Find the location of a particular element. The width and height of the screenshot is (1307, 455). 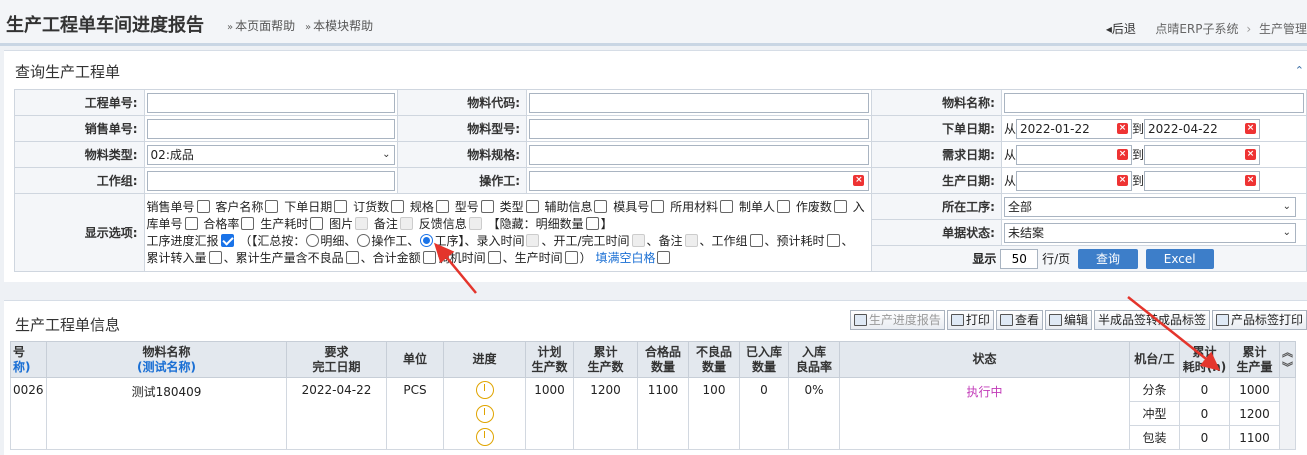

radio-by-operator is located at coordinates (364, 240).